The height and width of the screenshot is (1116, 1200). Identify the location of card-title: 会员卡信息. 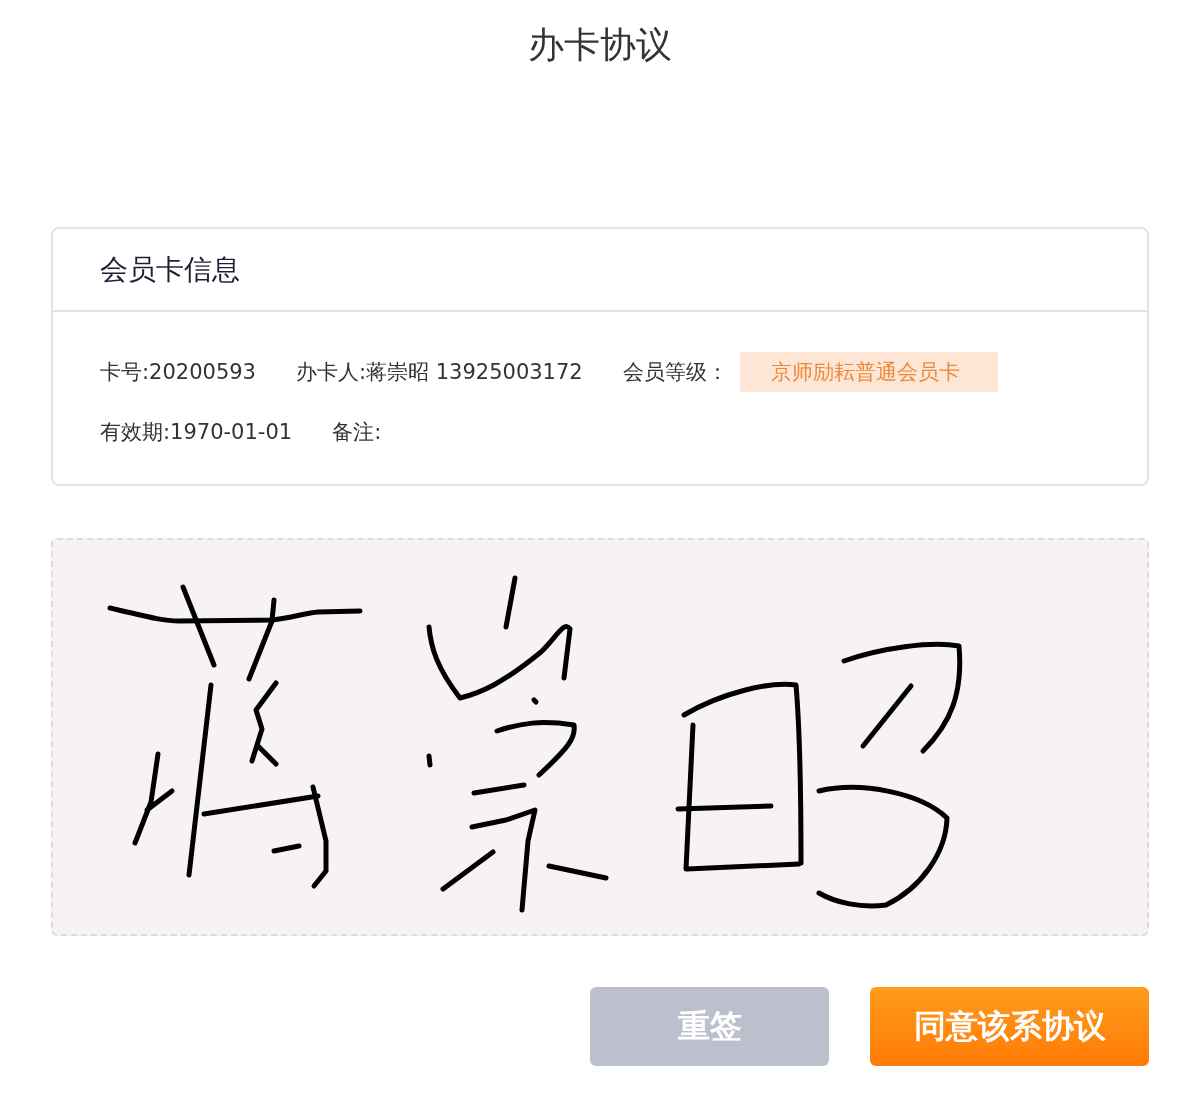
(170, 269).